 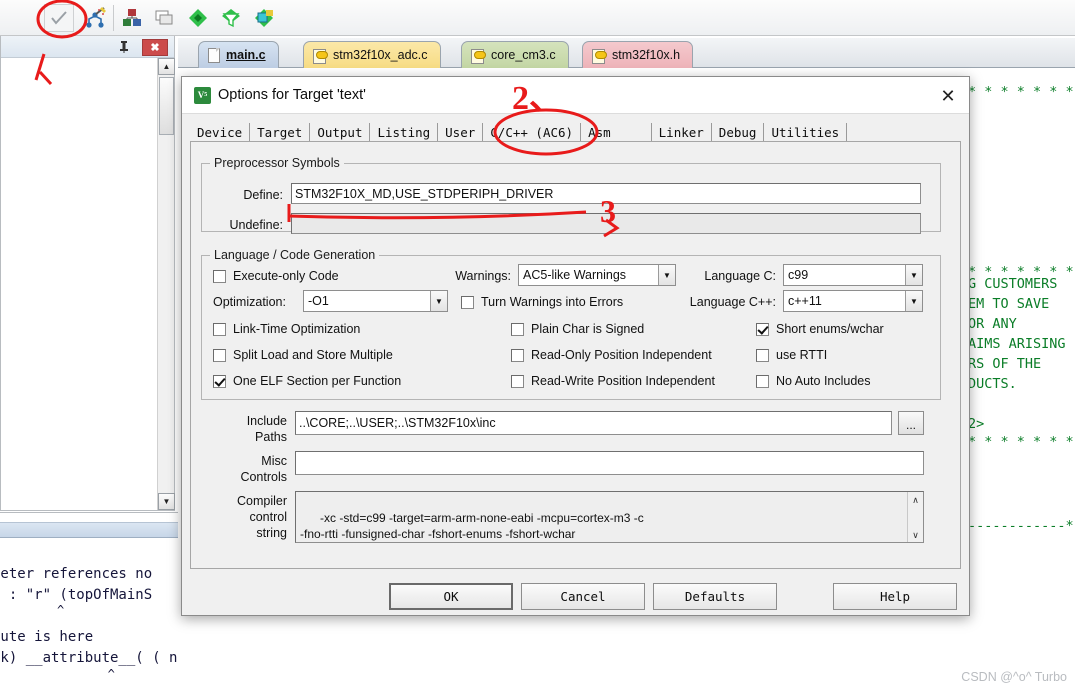 I want to click on code-line: 2>, so click(x=976, y=424).